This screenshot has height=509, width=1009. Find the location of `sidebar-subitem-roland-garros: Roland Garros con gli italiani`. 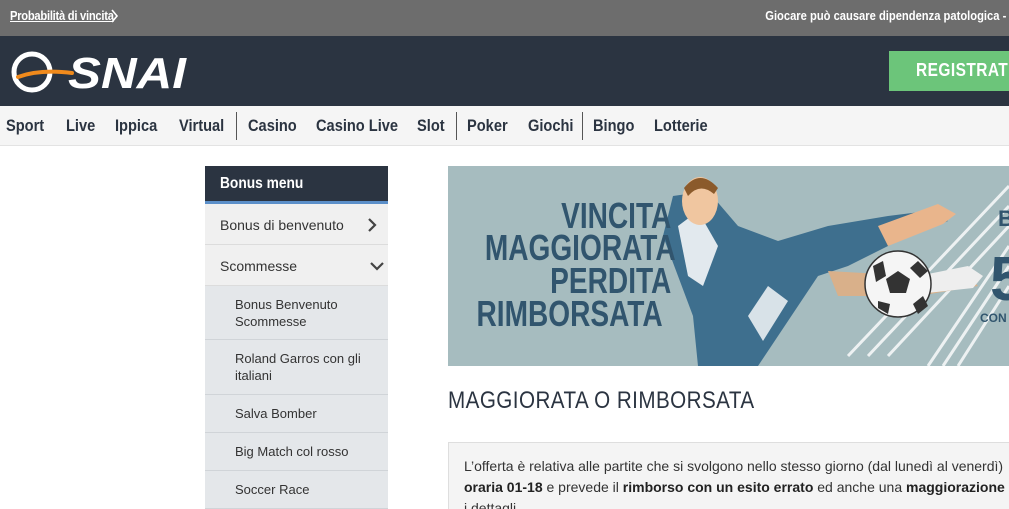

sidebar-subitem-roland-garros: Roland Garros con gli italiani is located at coordinates (296, 367).